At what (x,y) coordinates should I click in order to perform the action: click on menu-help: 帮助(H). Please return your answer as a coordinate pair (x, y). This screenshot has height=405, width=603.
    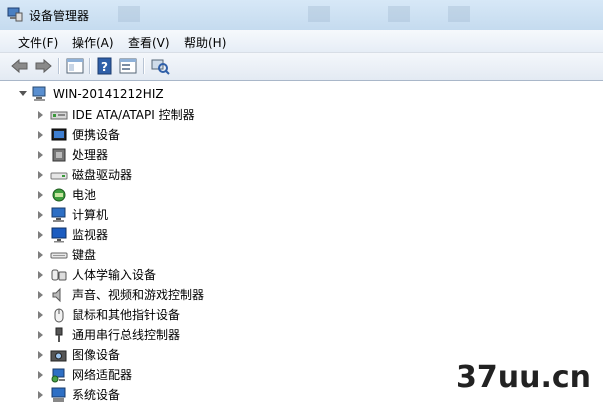
    Looking at the image, I should click on (205, 42).